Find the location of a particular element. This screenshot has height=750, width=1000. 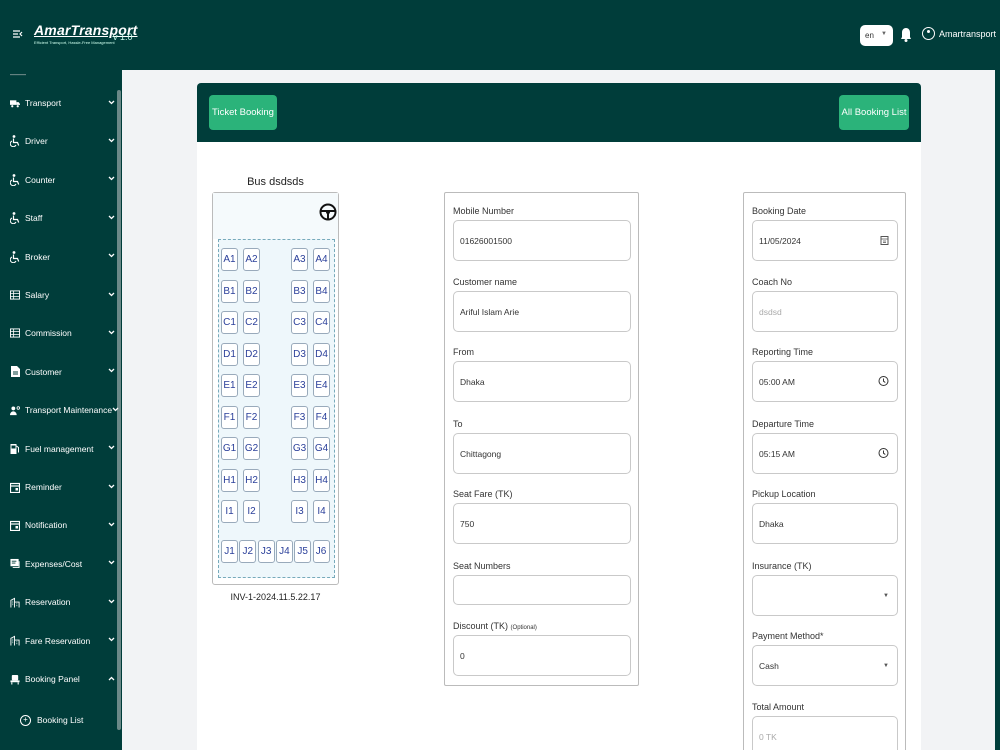

seat-a3: A3 is located at coordinates (299, 259).